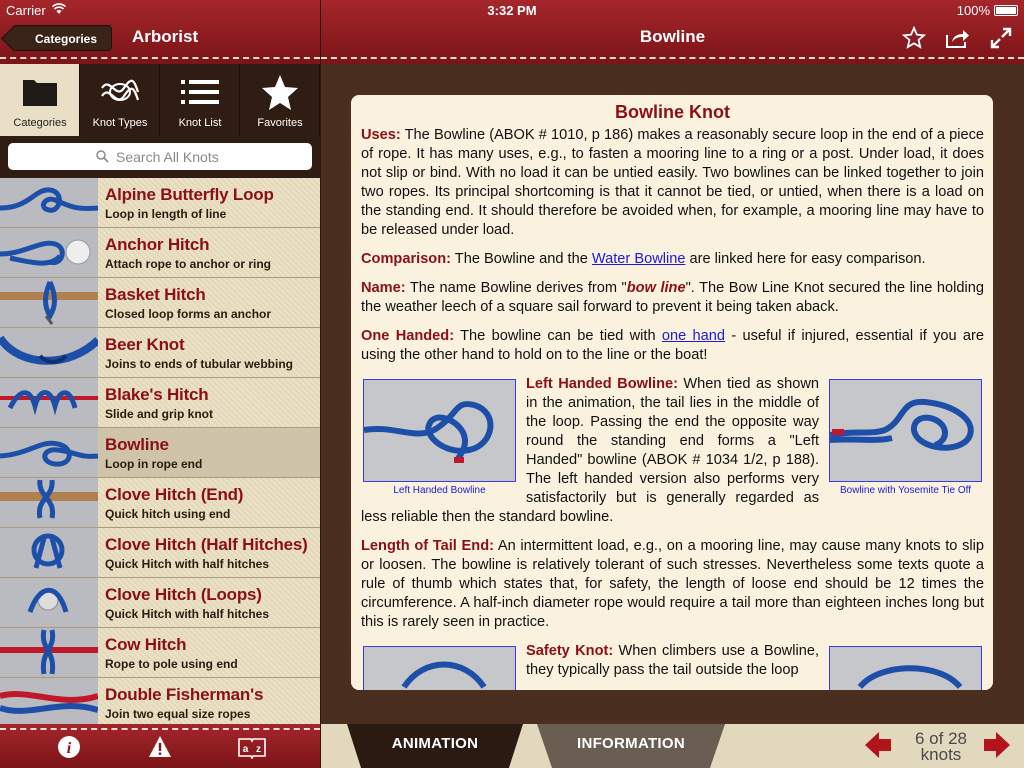 Image resolution: width=1024 pixels, height=768 pixels. I want to click on knot-list-item: Basket Hitch Closed loop forms an anchor, so click(160, 303).